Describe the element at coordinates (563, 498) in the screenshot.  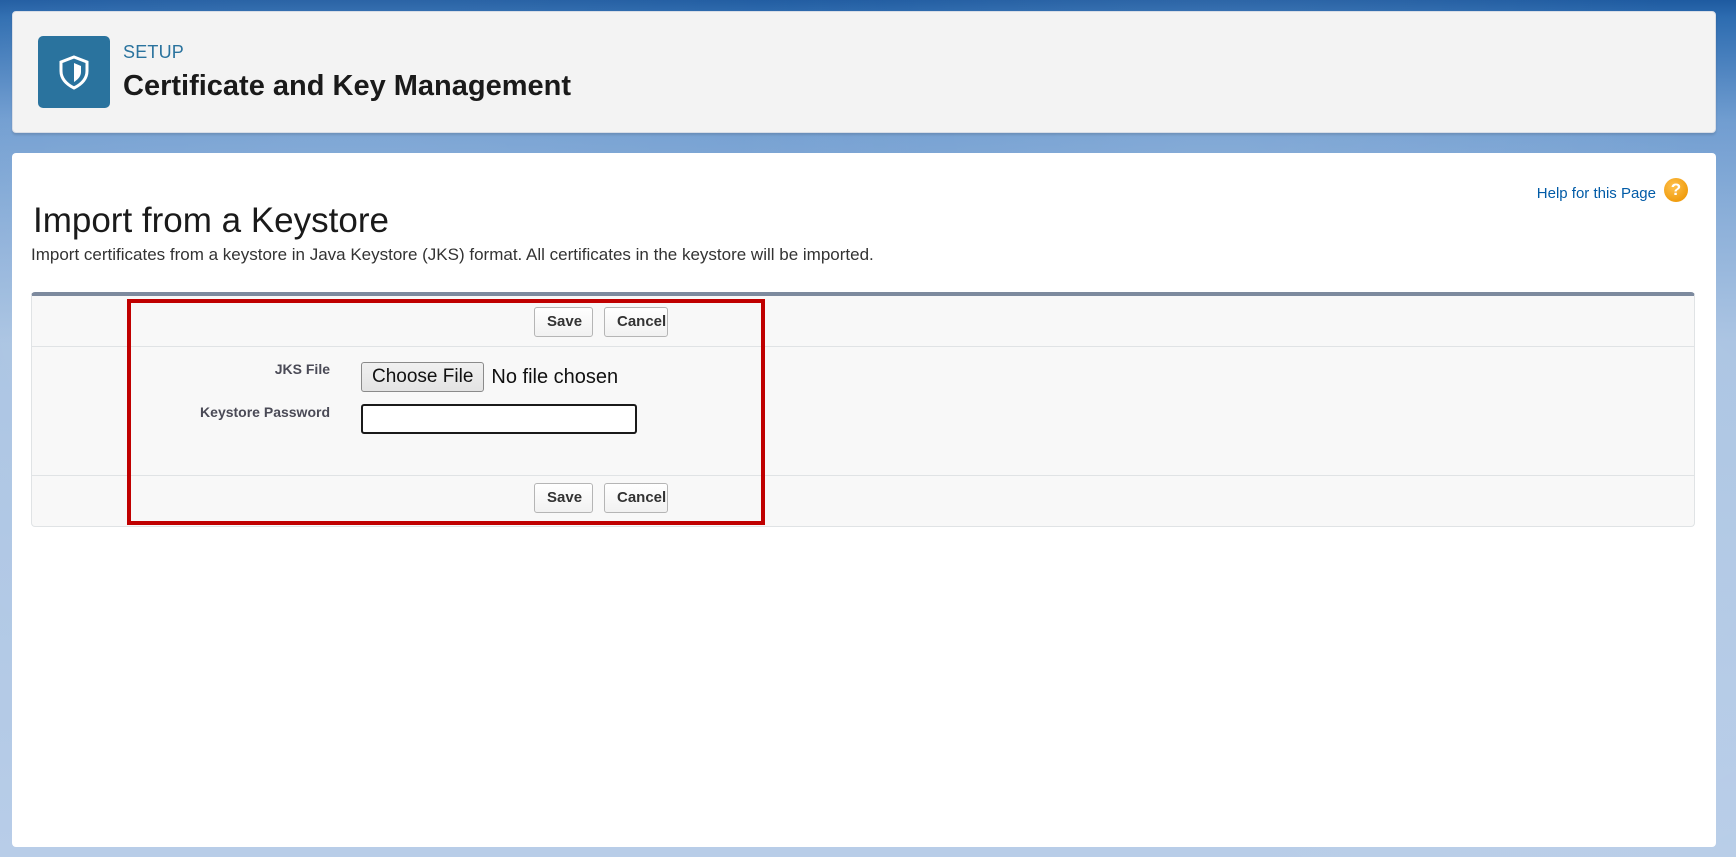
I see `save-button-bottom: Save` at that location.